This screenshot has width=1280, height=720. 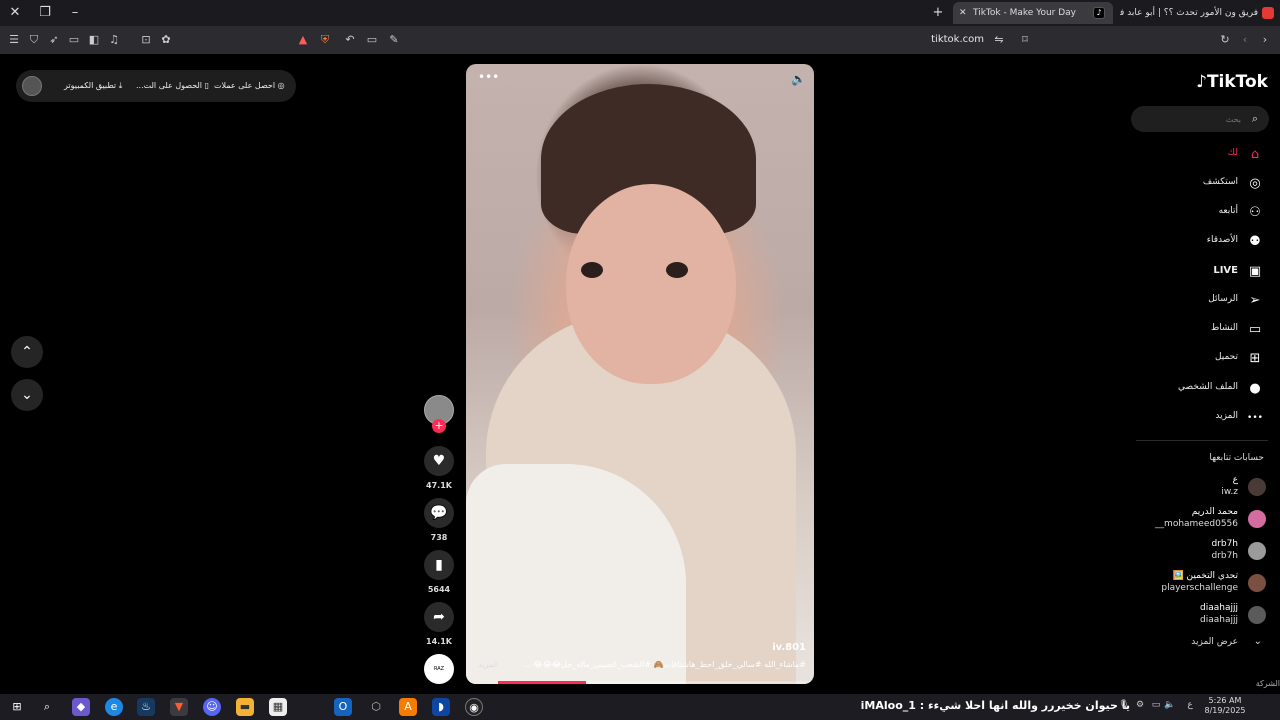 I want to click on site-settings-icon: ⇋, so click(x=999, y=40).